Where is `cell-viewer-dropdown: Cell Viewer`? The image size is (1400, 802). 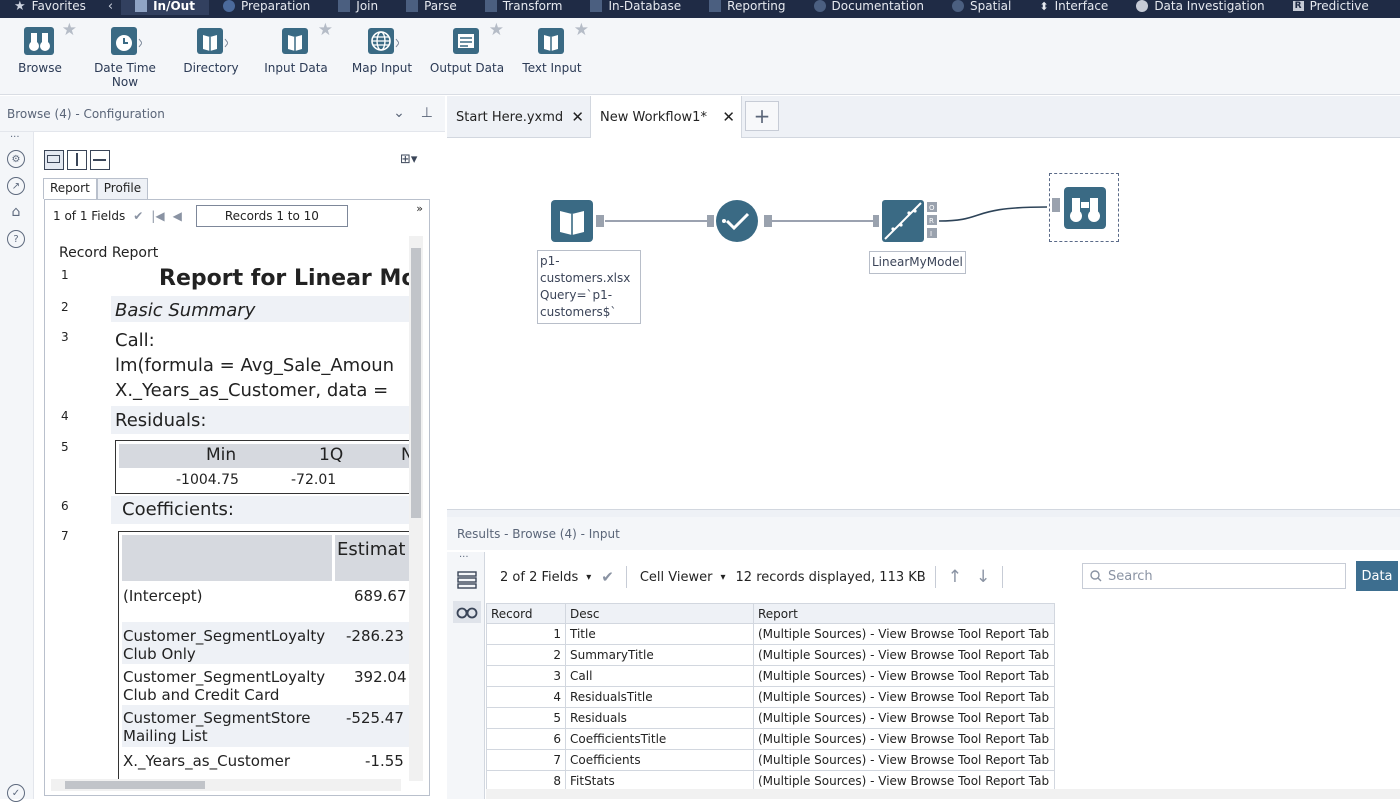 cell-viewer-dropdown: Cell Viewer is located at coordinates (676, 577).